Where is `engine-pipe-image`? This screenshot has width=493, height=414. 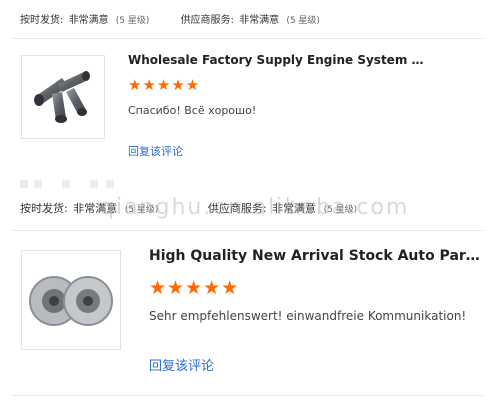 engine-pipe-image is located at coordinates (62, 97).